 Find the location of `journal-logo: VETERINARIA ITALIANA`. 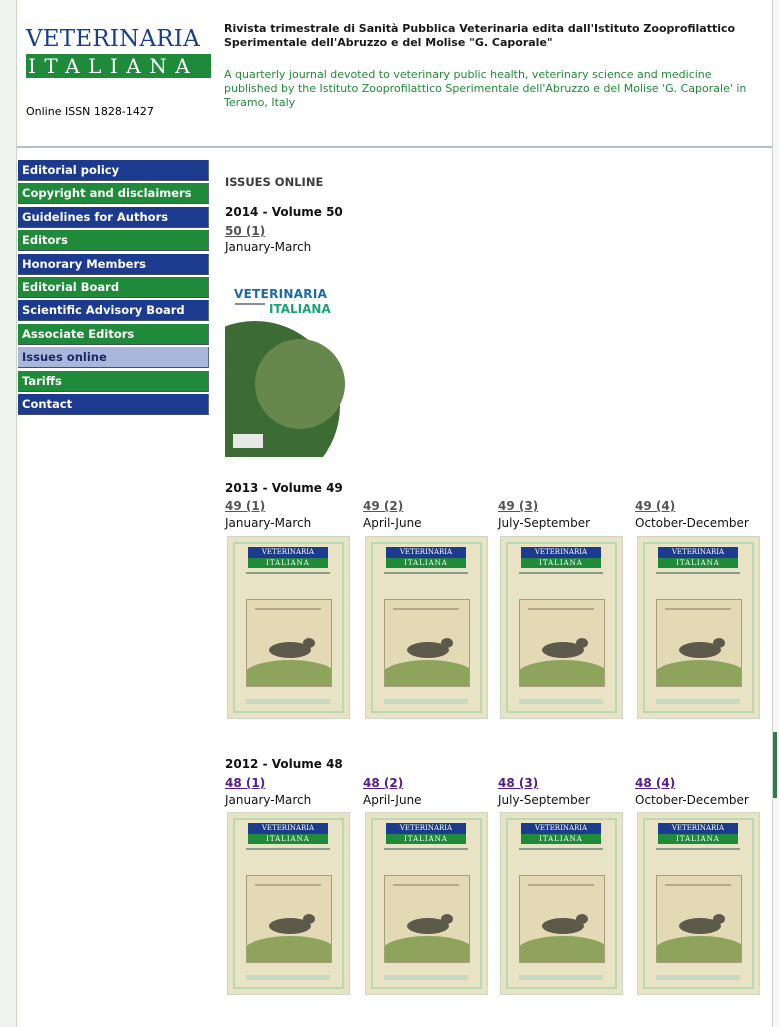

journal-logo: VETERINARIA ITALIANA is located at coordinates (118, 52).